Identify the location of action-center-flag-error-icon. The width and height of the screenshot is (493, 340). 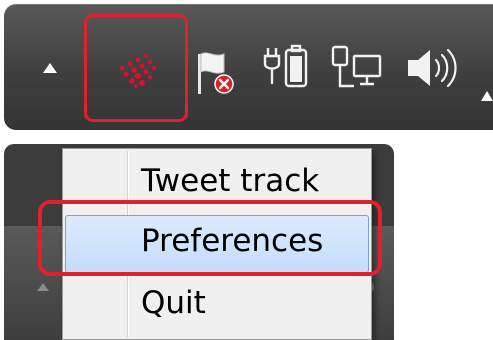
(217, 73).